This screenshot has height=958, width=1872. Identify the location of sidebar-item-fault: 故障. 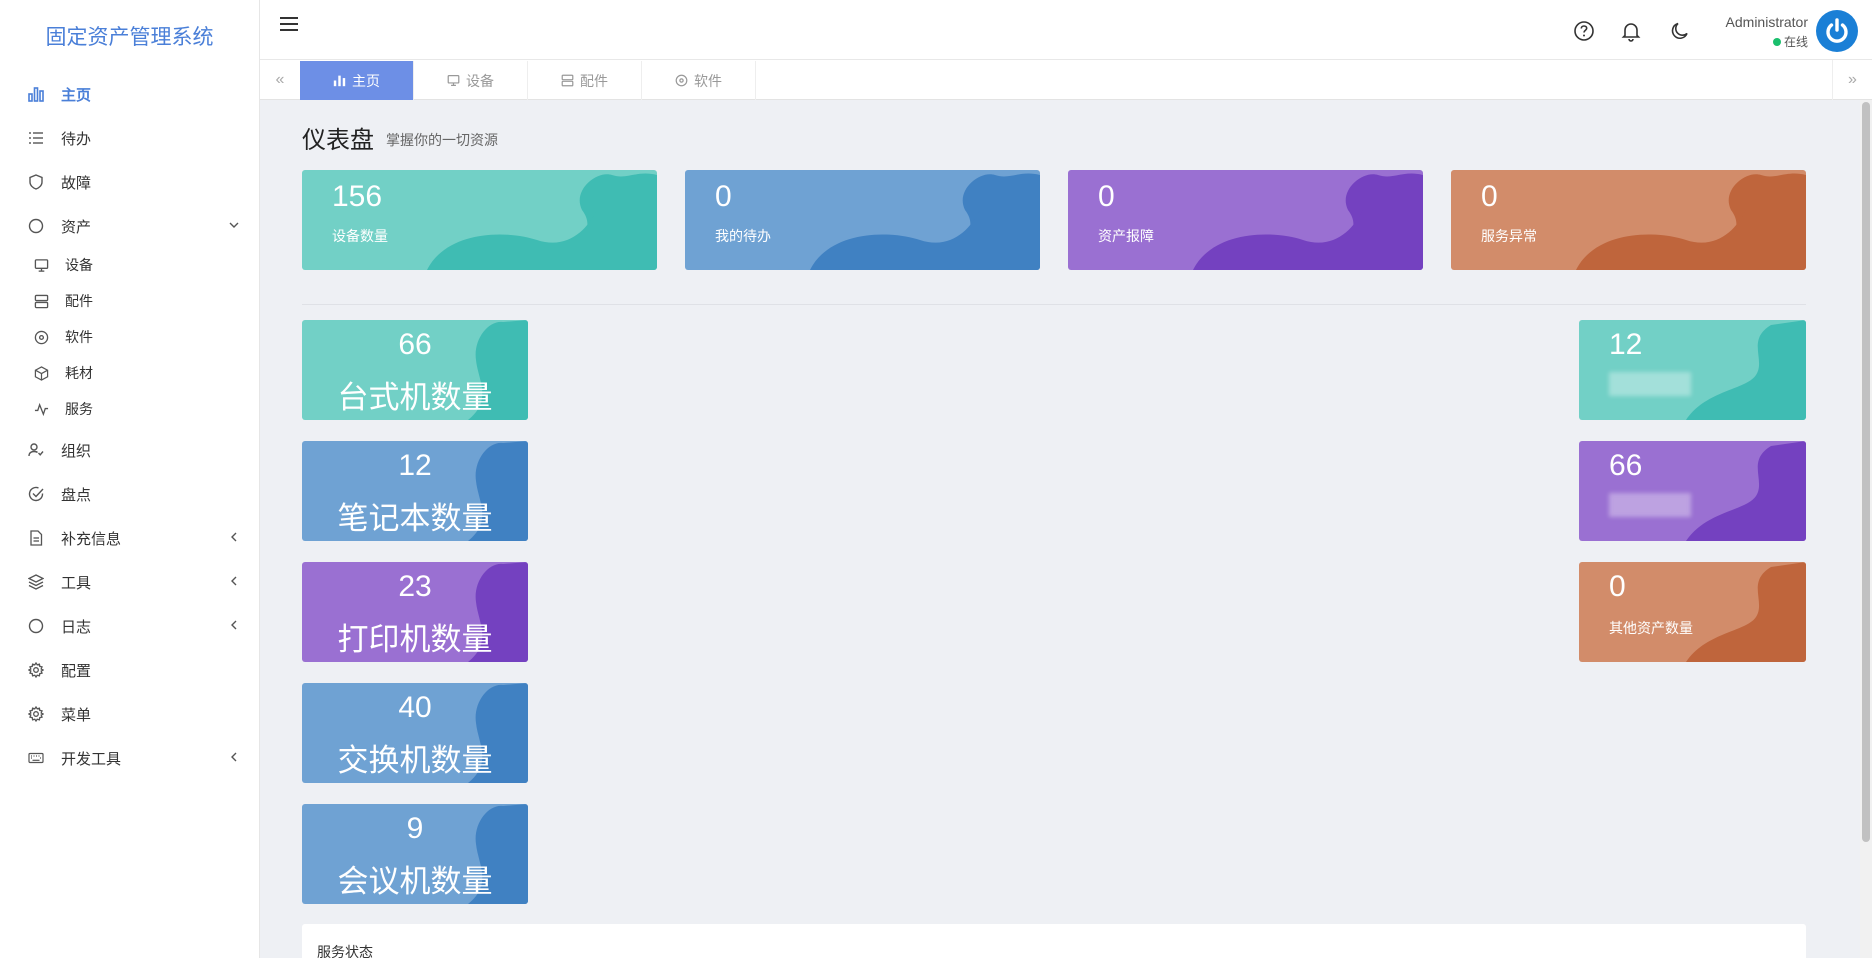
(130, 182).